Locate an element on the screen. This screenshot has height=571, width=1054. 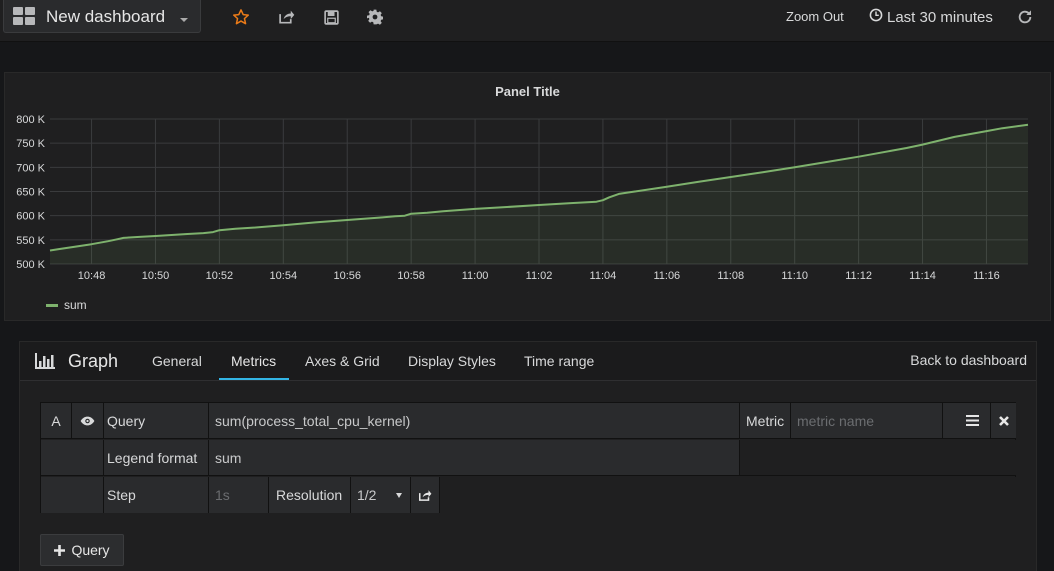
step-label: Step is located at coordinates (156, 495).